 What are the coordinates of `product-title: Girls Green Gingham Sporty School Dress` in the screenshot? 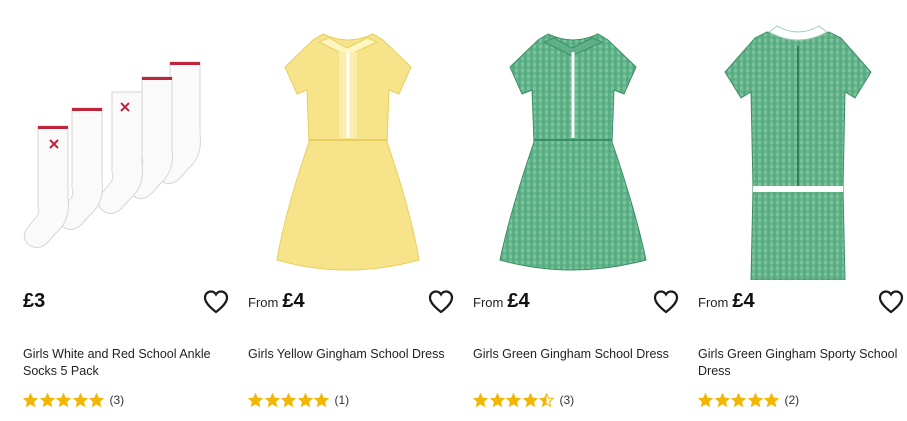 It's located at (798, 363).